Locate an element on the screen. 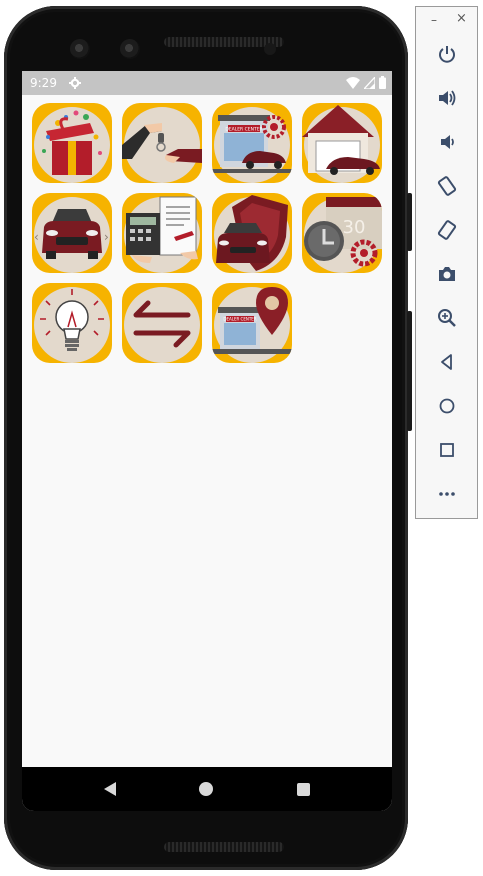 Image resolution: width=483 pixels, height=876 pixels. car-front-icon: ‹ › is located at coordinates (72, 235).